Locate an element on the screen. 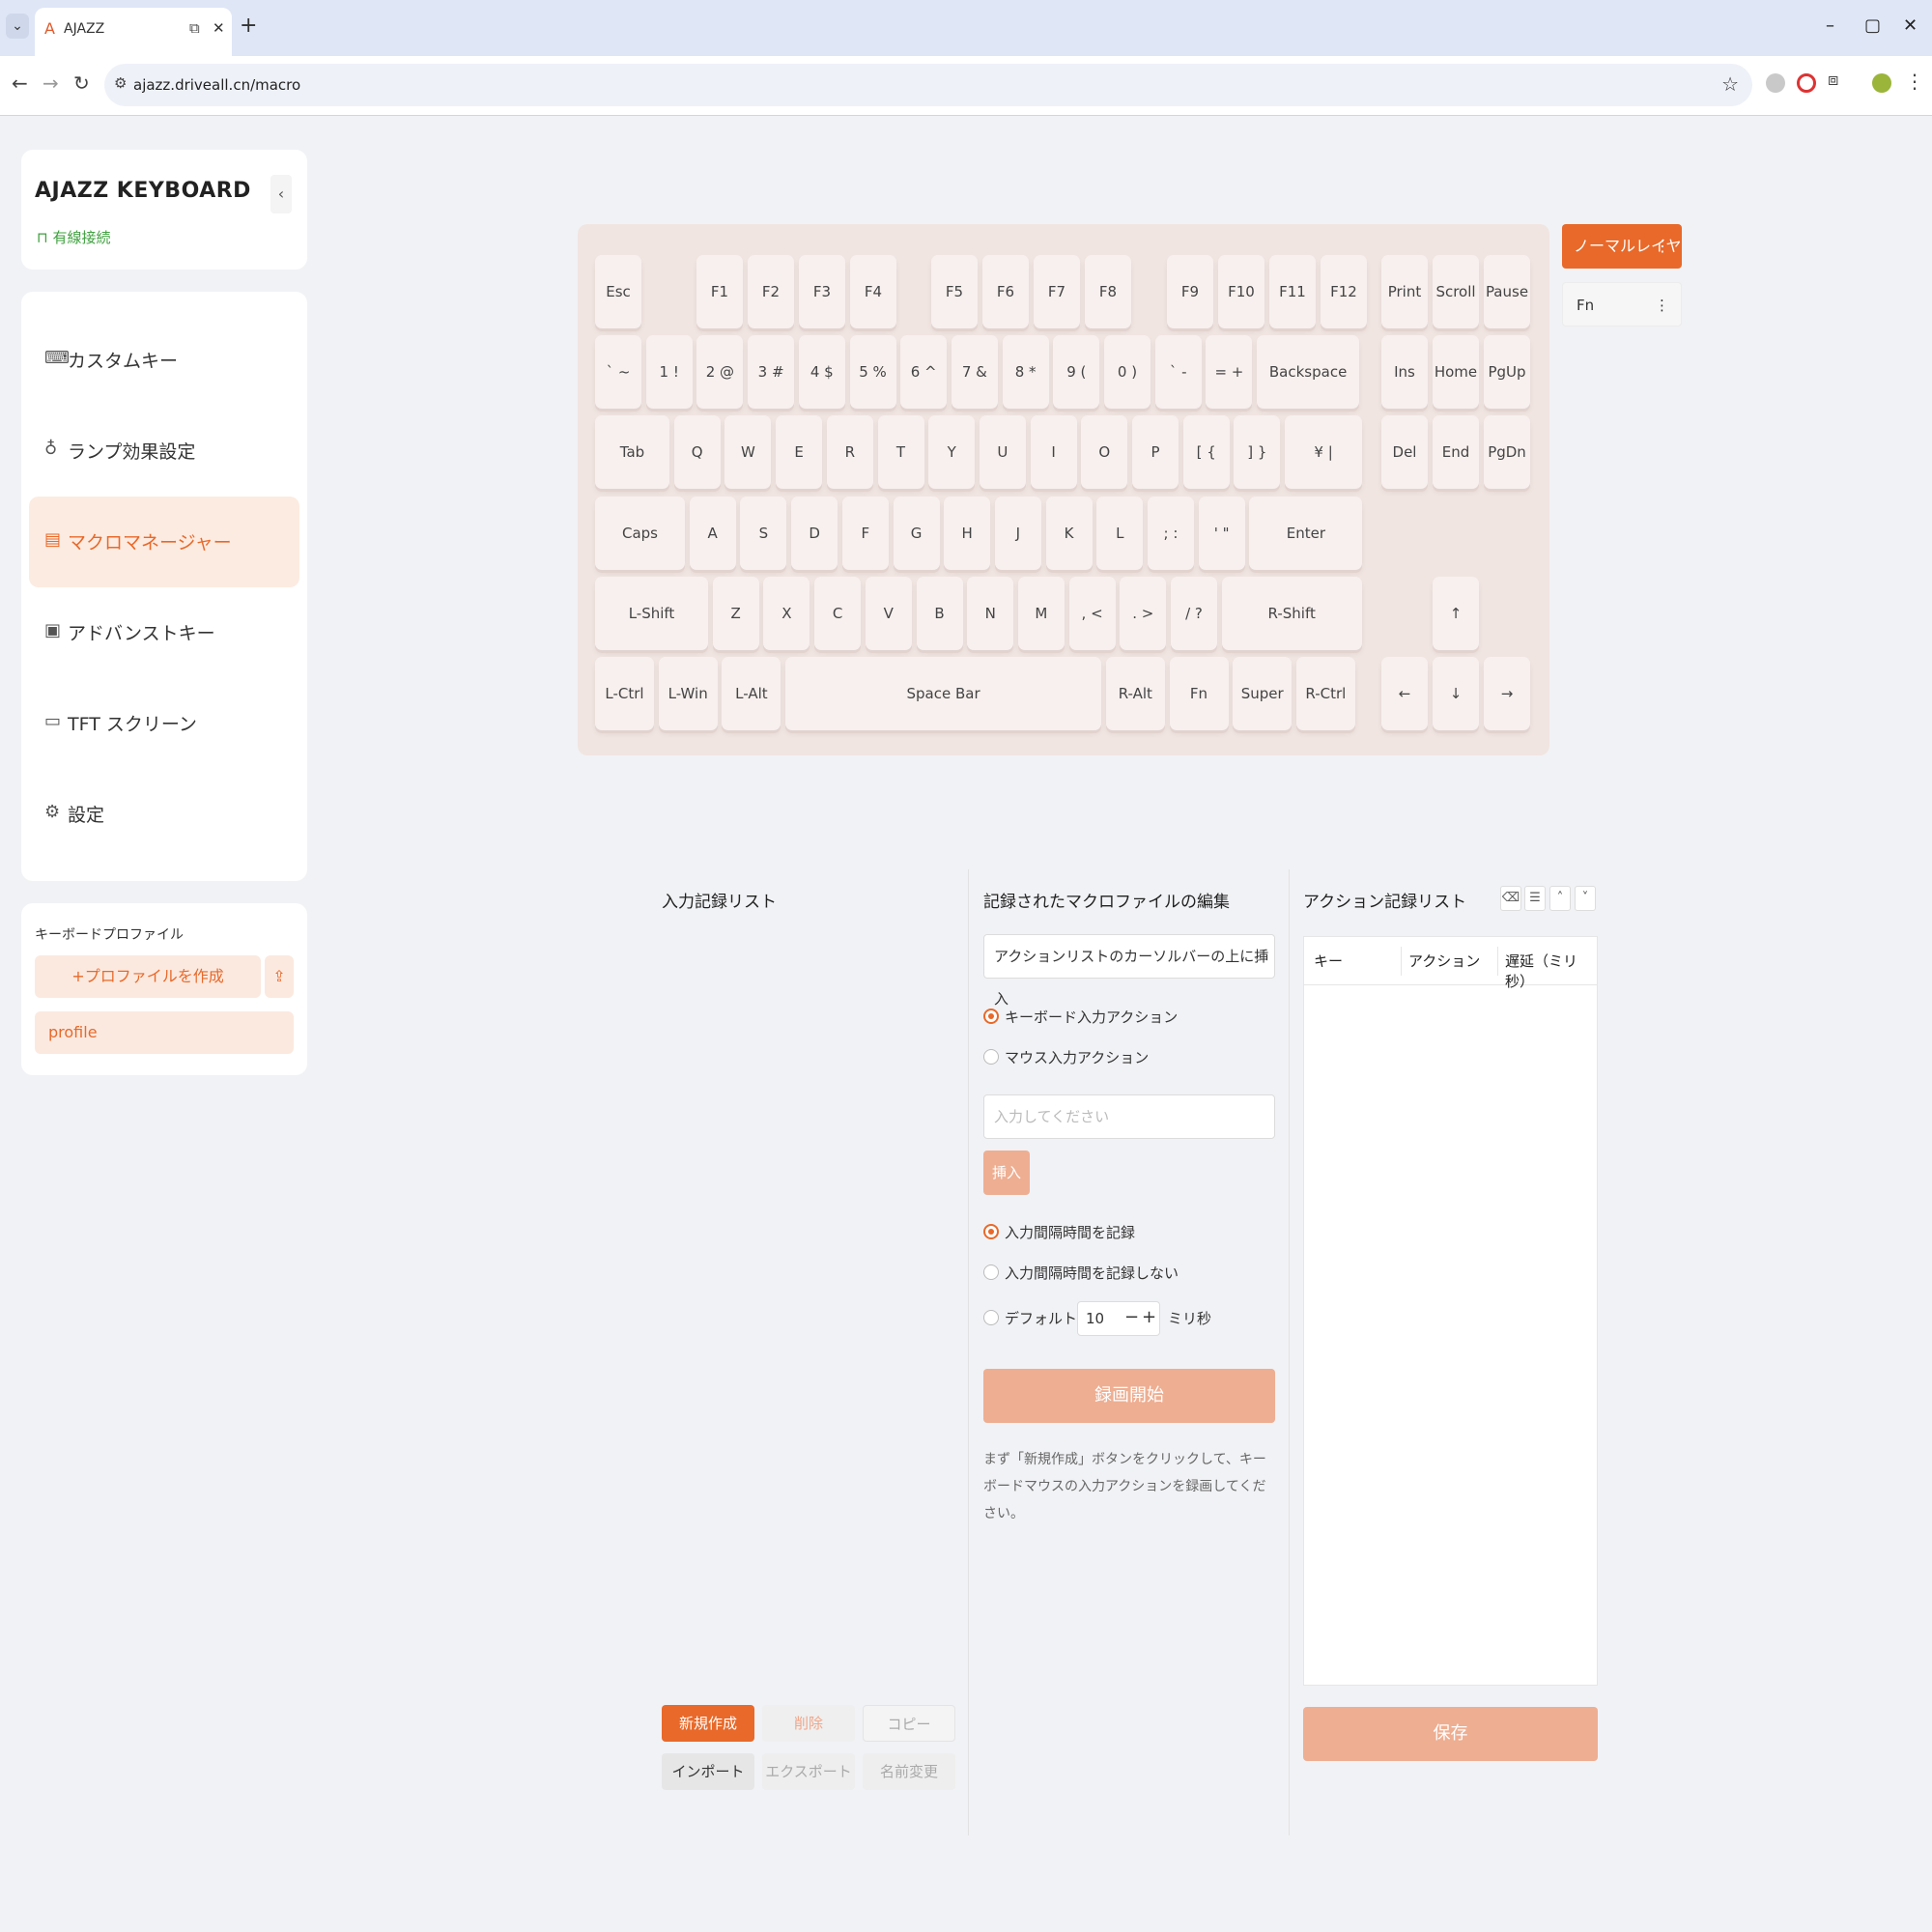  sidebar-item-macro-manager: ▤ マクロマネージャー is located at coordinates (164, 542).